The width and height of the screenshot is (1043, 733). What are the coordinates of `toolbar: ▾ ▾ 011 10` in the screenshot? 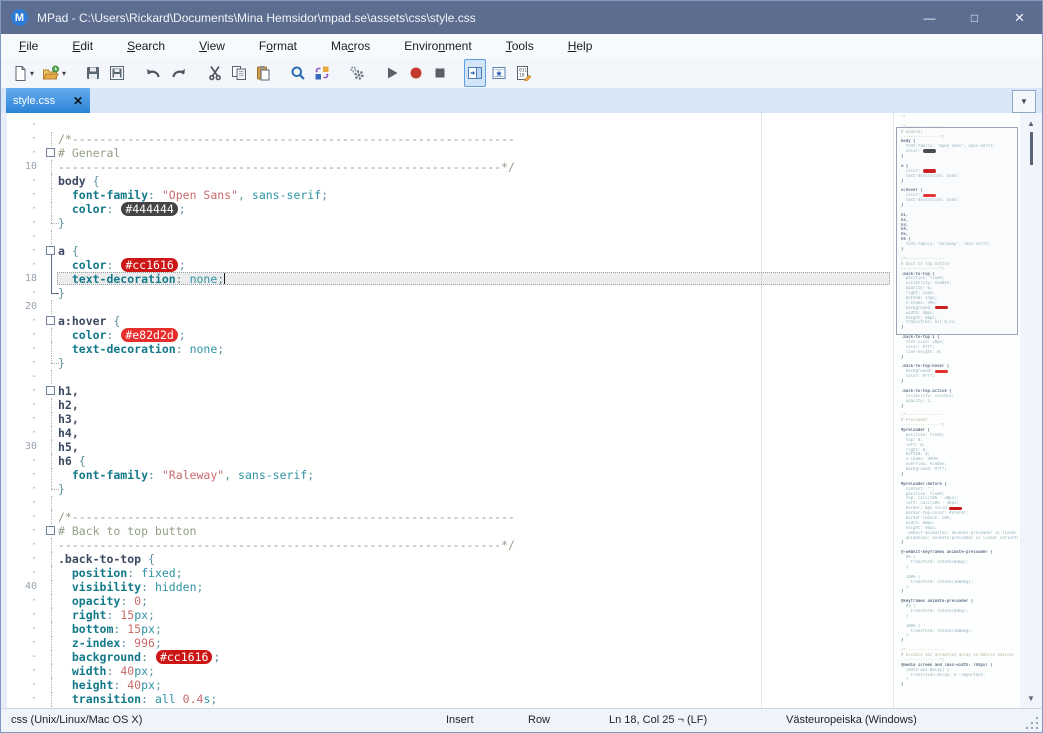 It's located at (521, 73).